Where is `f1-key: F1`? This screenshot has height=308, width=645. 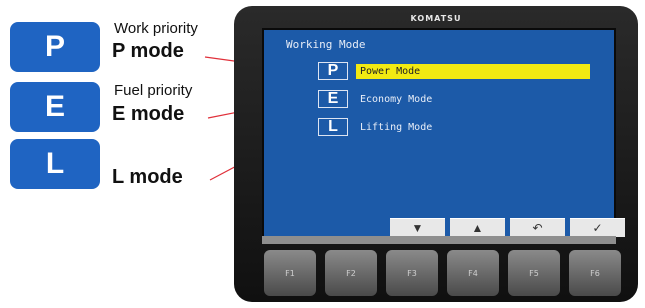
f1-key: F1 is located at coordinates (290, 273).